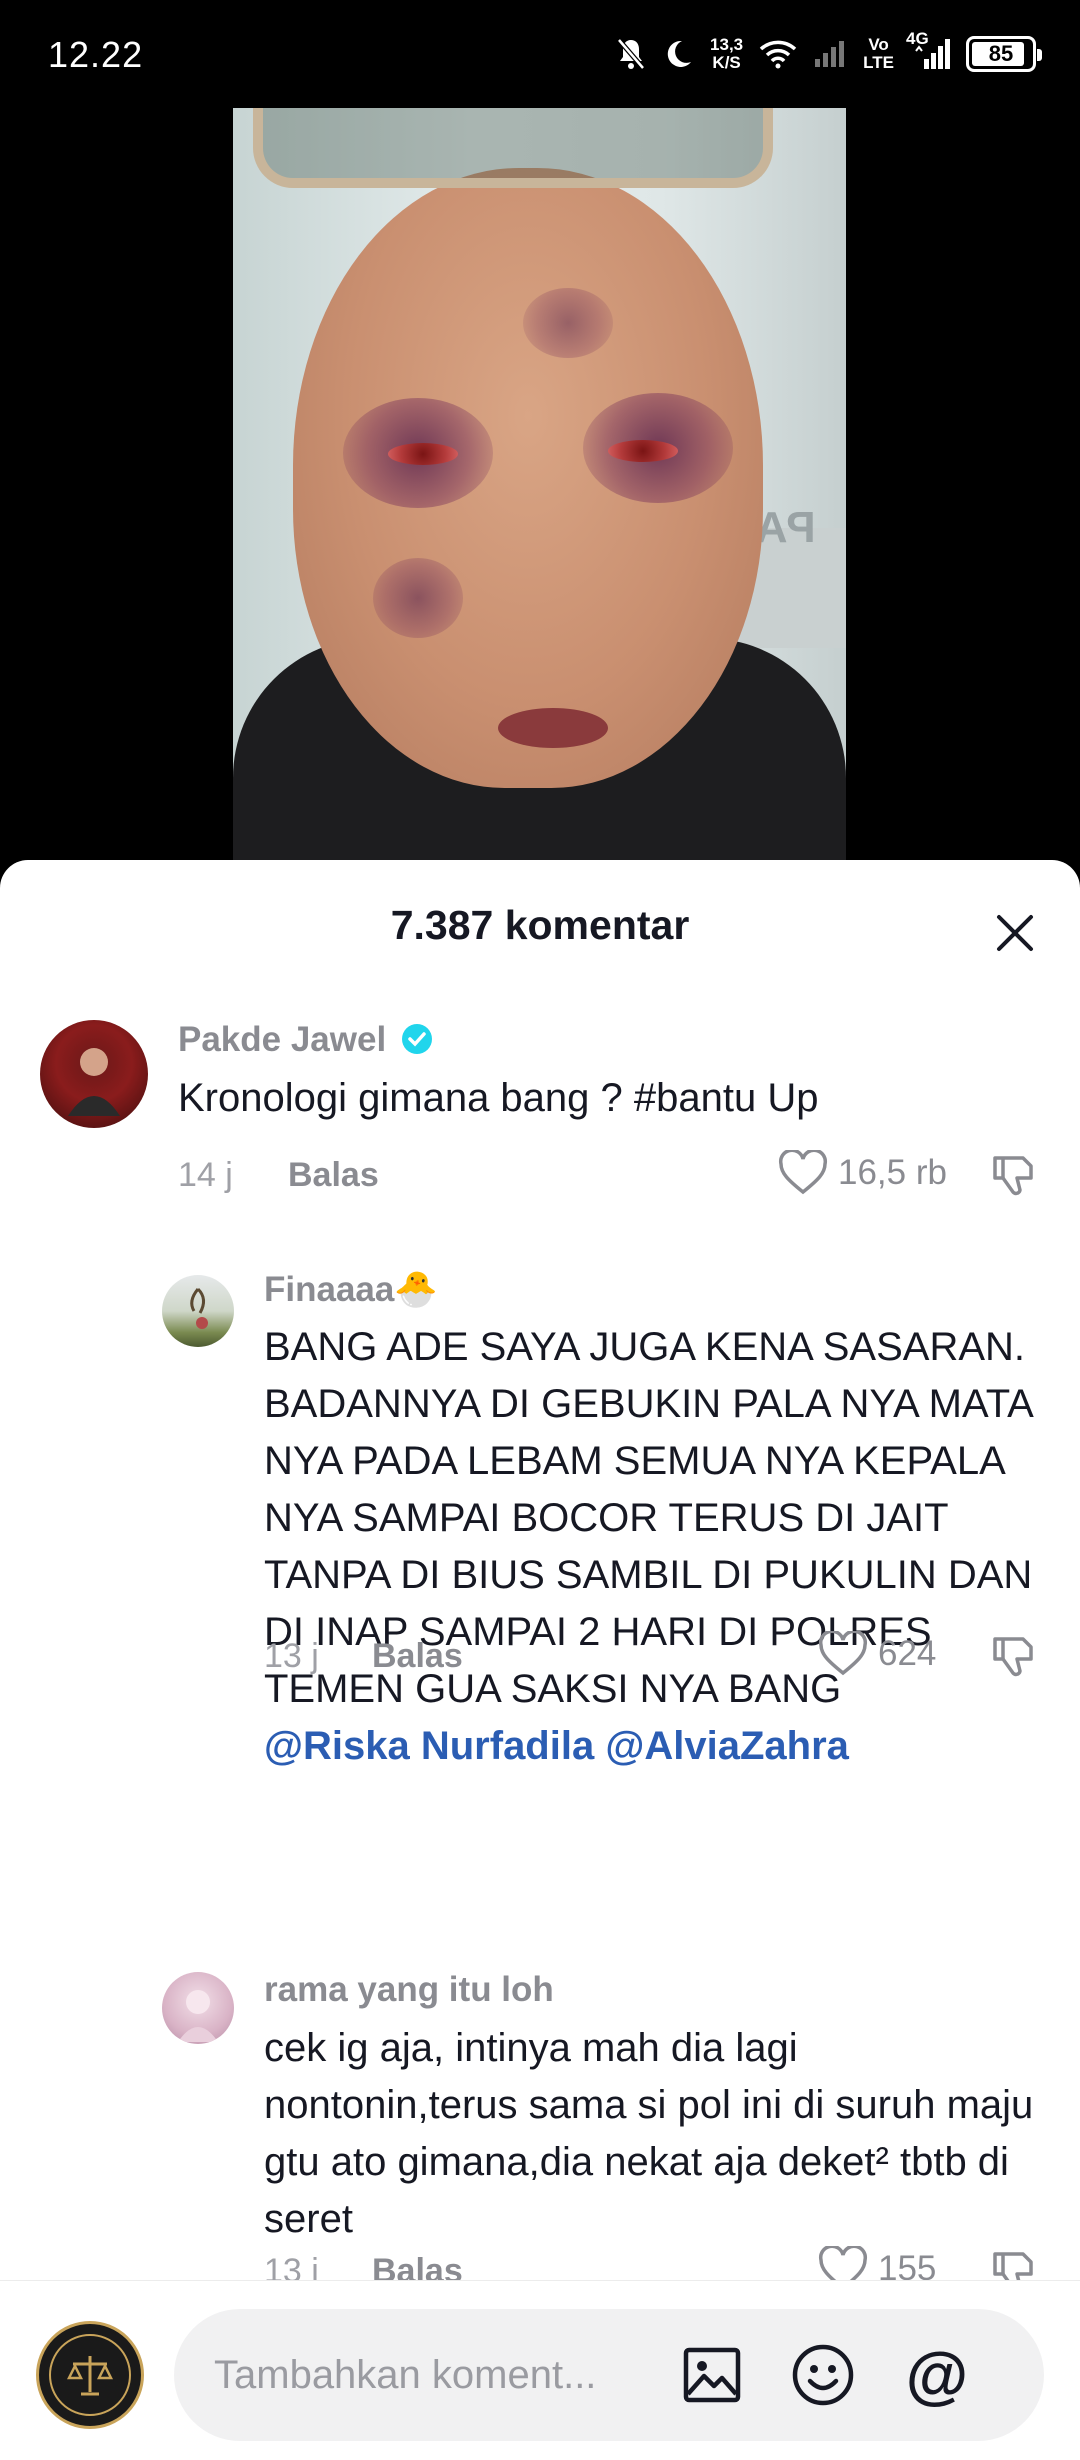 The height and width of the screenshot is (2460, 1080). Describe the element at coordinates (96, 54) in the screenshot. I see `status-time: 12.22` at that location.